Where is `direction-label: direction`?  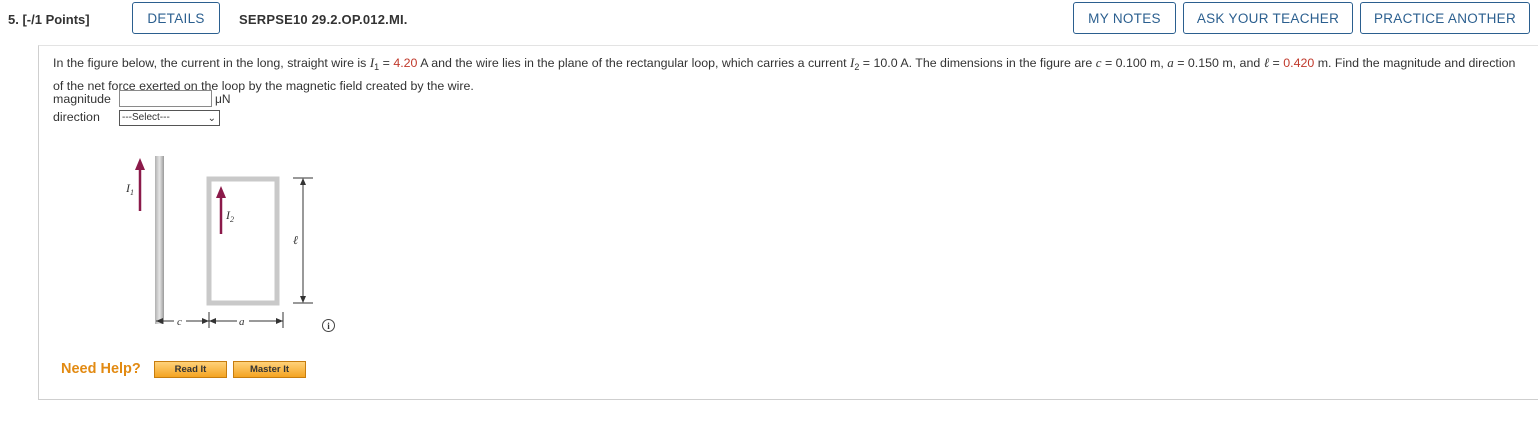 direction-label: direction is located at coordinates (76, 117).